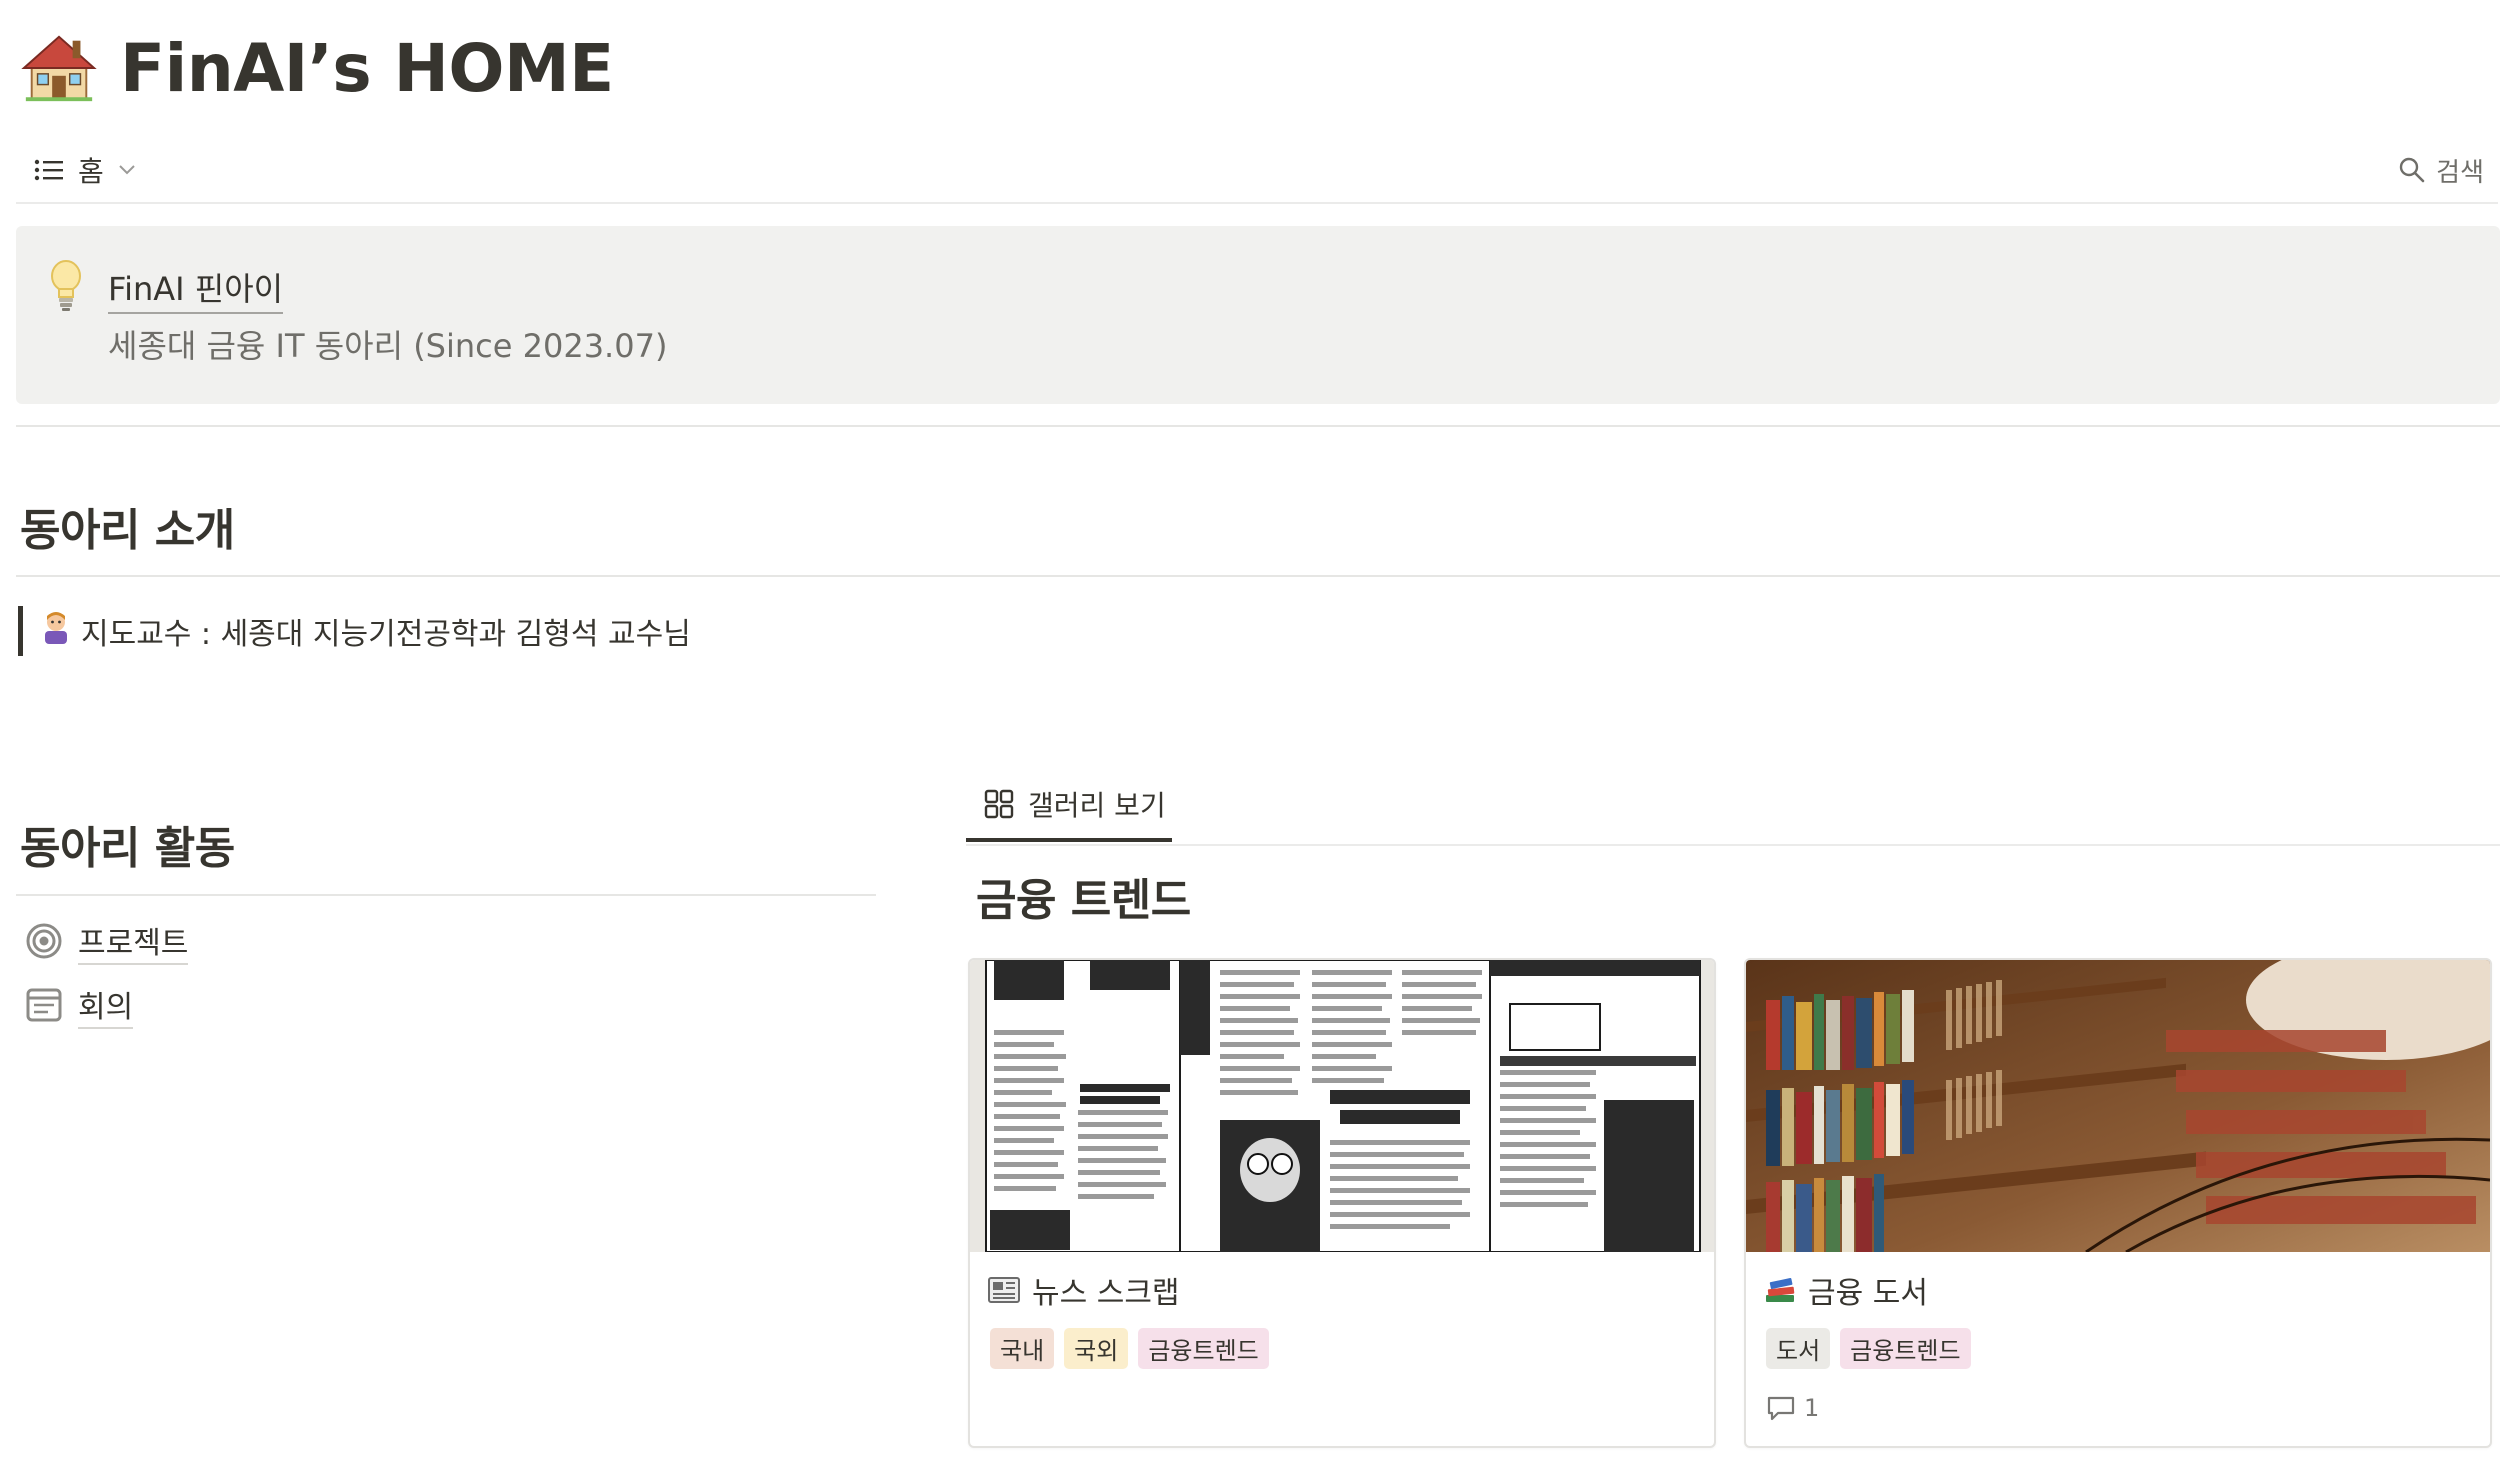 The width and height of the screenshot is (2506, 1472). I want to click on advisor-text: 지도교수 : 세종대 지능기전공학과 김형석 교수님, so click(386, 634).